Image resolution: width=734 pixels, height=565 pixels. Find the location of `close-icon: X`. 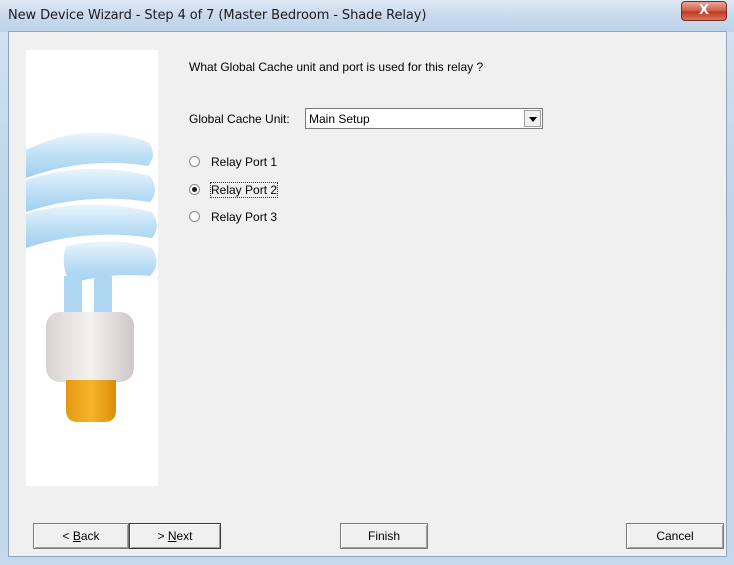

close-icon: X is located at coordinates (704, 10).